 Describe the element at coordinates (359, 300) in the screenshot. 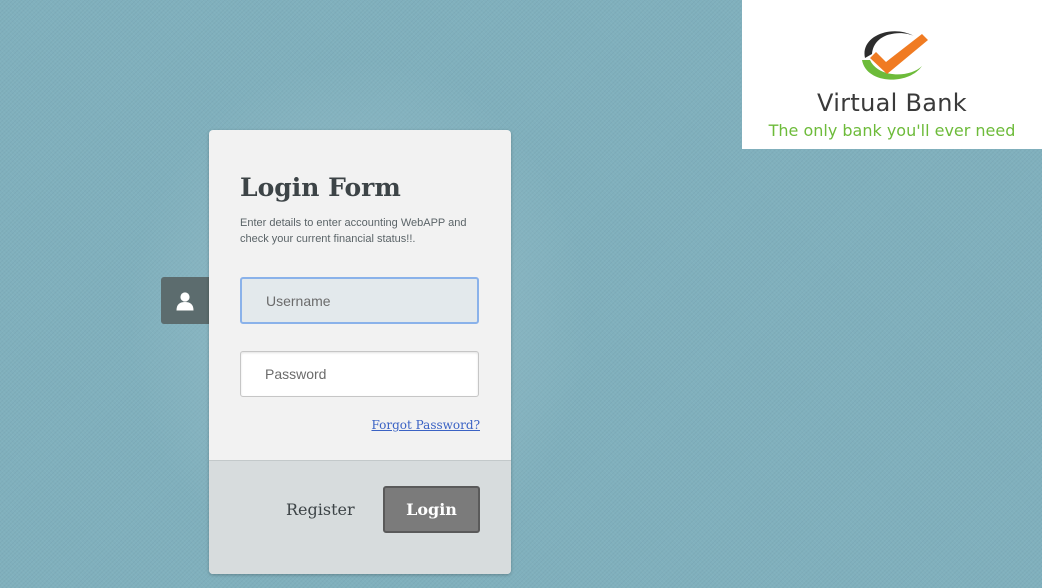

I see `username-input` at that location.